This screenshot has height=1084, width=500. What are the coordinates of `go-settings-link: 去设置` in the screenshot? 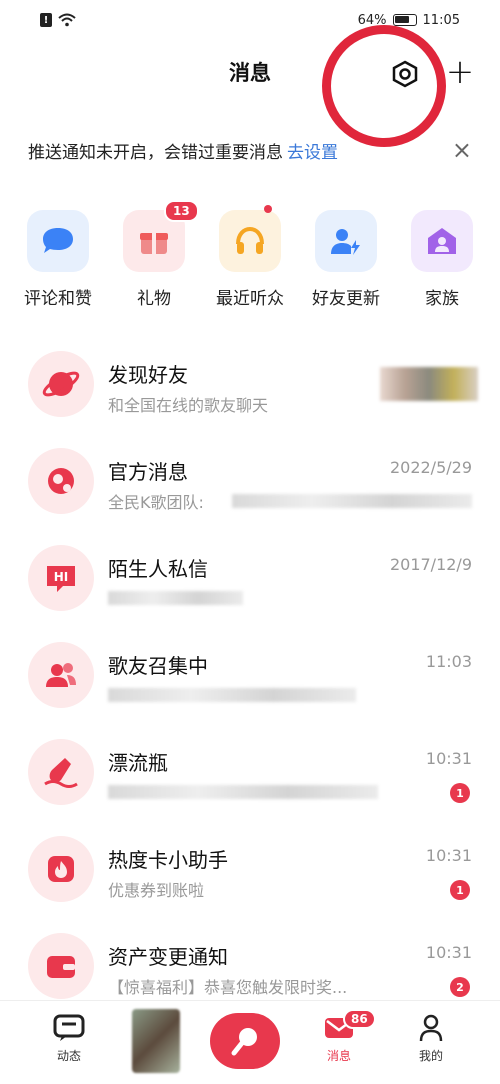 It's located at (312, 150).